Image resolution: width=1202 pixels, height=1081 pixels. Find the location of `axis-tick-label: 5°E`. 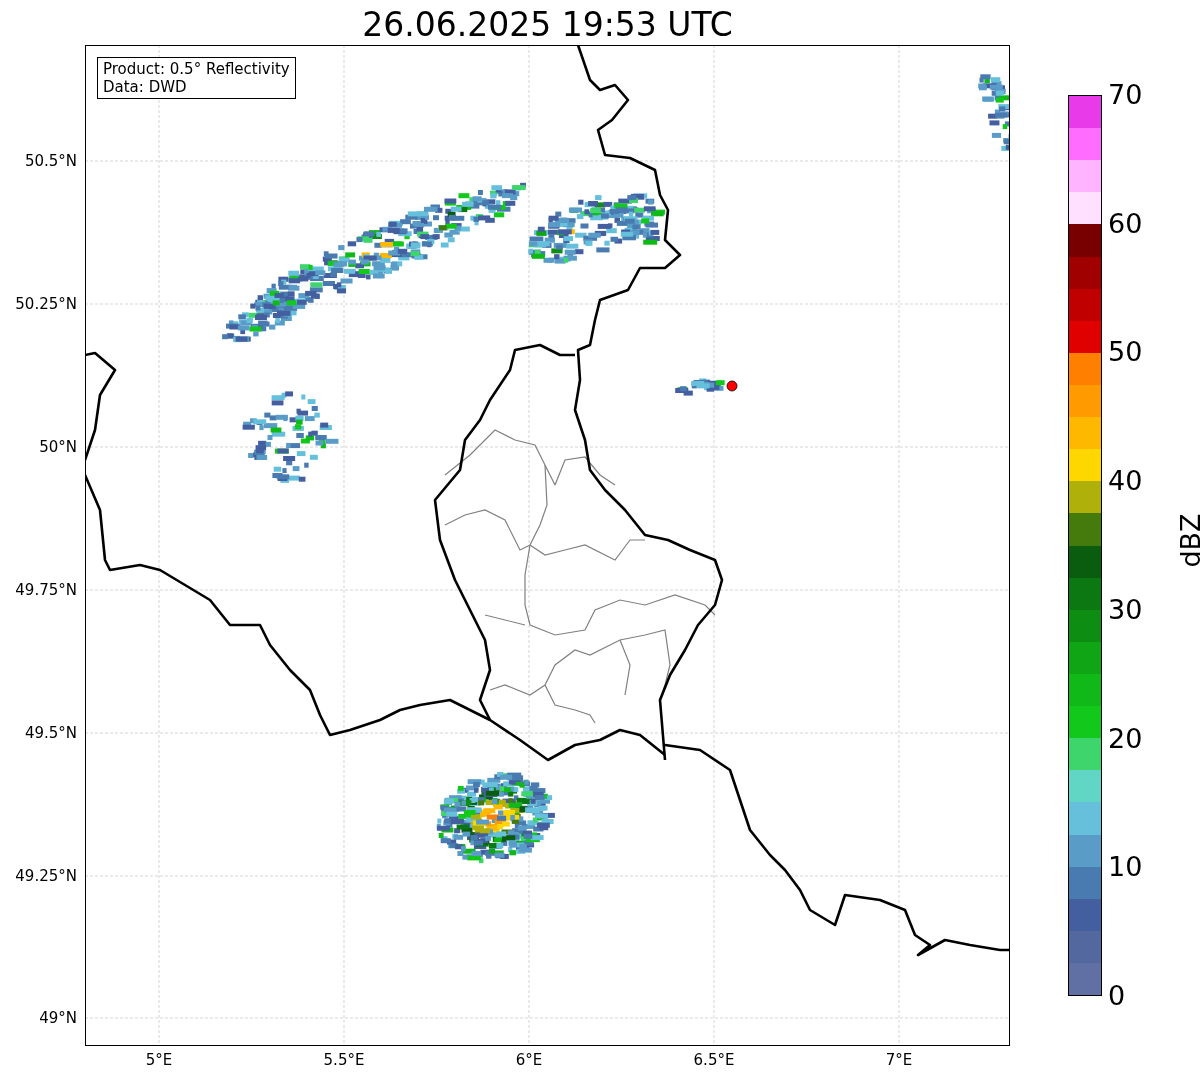

axis-tick-label: 5°E is located at coordinates (159, 1060).